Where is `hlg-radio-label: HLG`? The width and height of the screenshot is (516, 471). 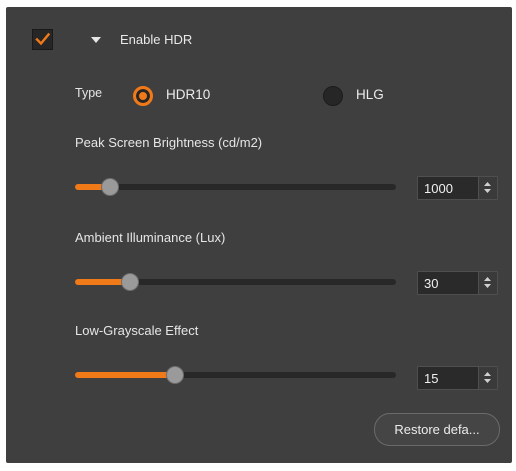 hlg-radio-label: HLG is located at coordinates (370, 94).